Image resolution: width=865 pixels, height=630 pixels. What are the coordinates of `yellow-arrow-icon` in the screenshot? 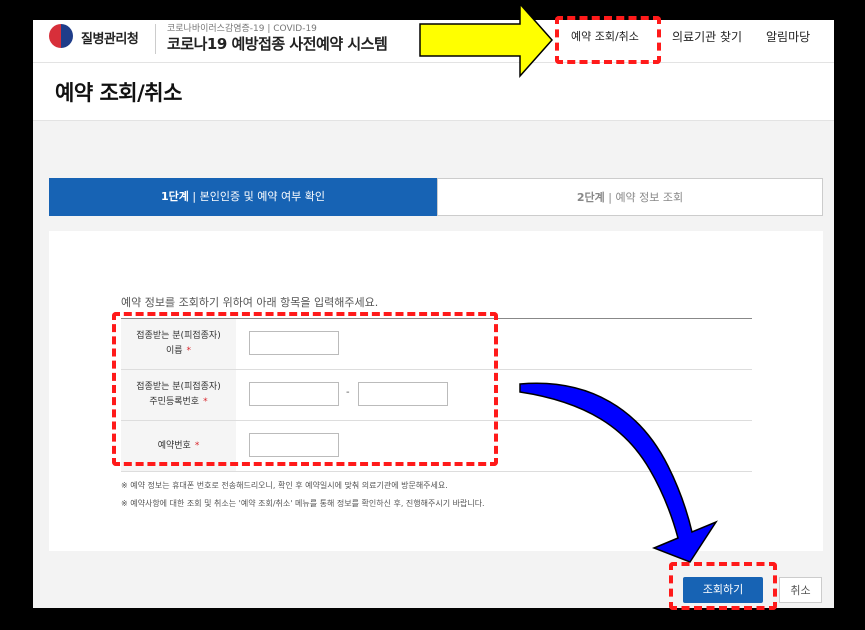 It's located at (486, 40).